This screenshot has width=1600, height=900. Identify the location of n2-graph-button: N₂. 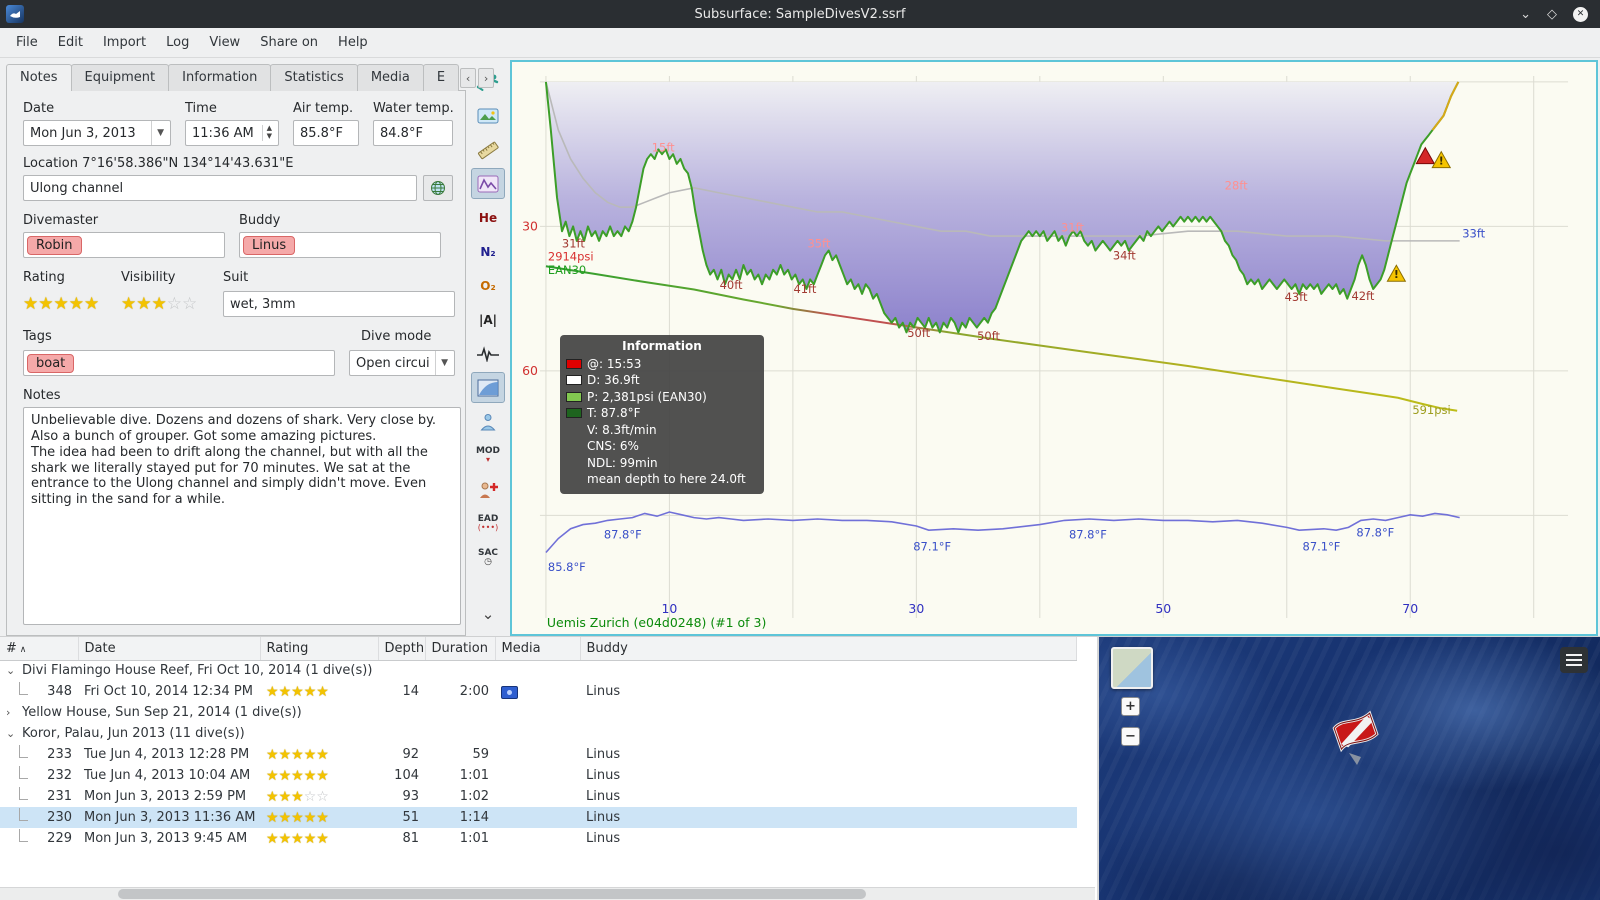
(488, 251).